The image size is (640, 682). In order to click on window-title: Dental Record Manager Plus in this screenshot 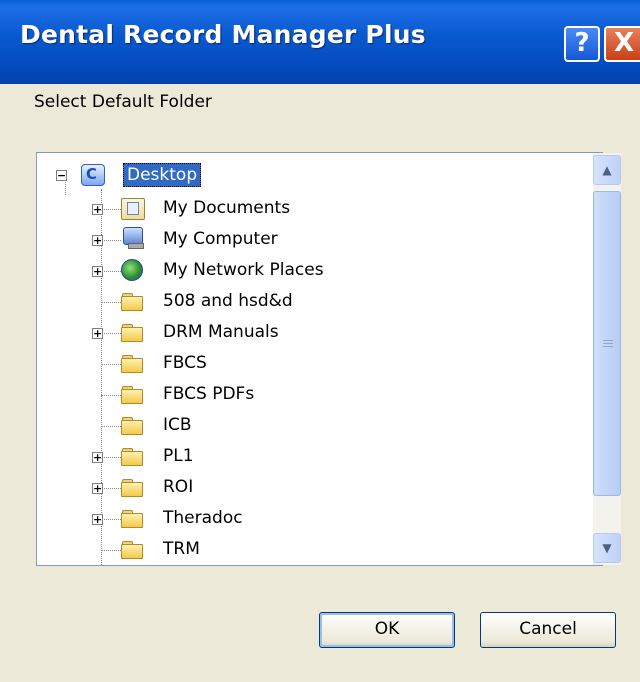, I will do `click(223, 34)`.